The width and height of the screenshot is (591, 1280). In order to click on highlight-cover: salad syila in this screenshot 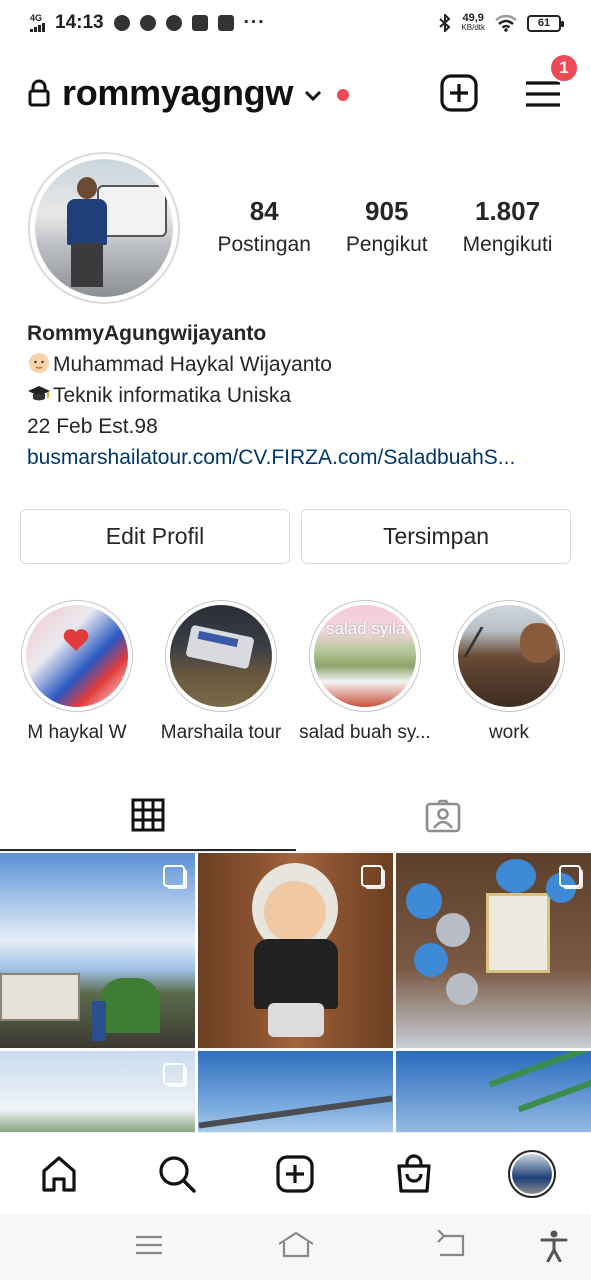, I will do `click(365, 656)`.